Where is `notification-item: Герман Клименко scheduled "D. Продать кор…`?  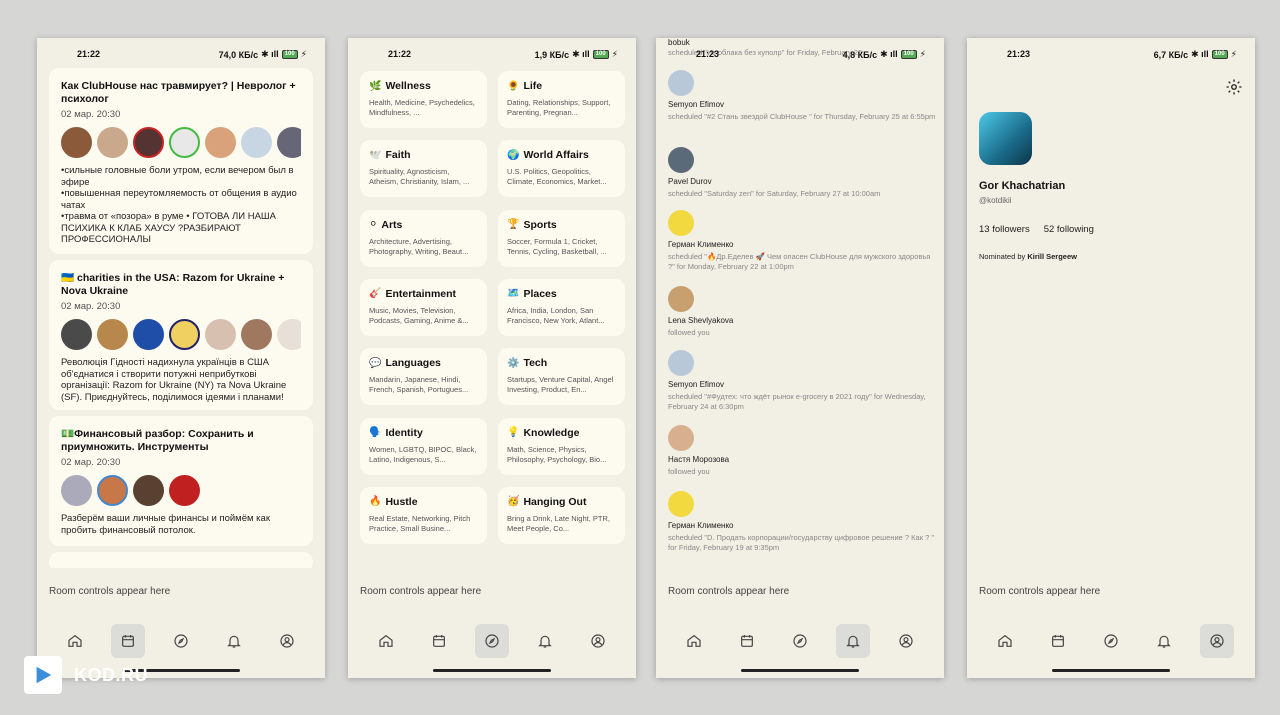 notification-item: Герман Клименко scheduled "D. Продать кор… is located at coordinates (802, 522).